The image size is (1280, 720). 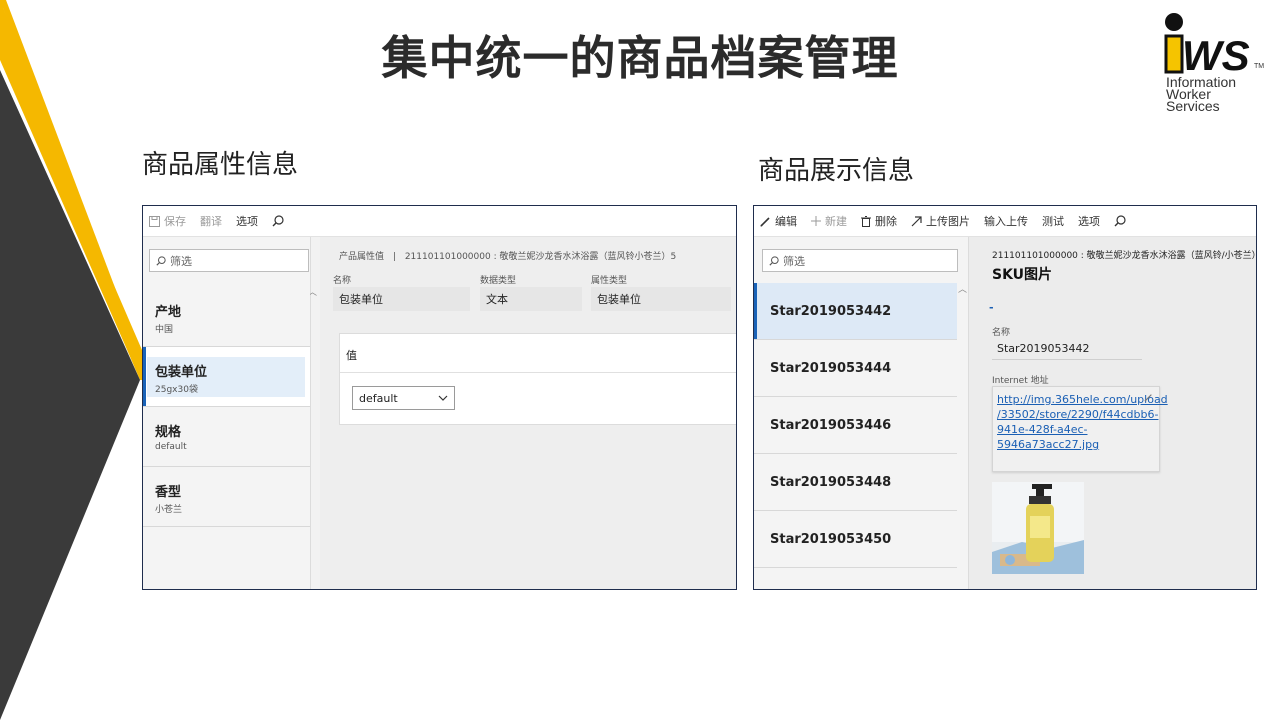 I want to click on sku-item-title: Star2019053446, so click(x=831, y=425).